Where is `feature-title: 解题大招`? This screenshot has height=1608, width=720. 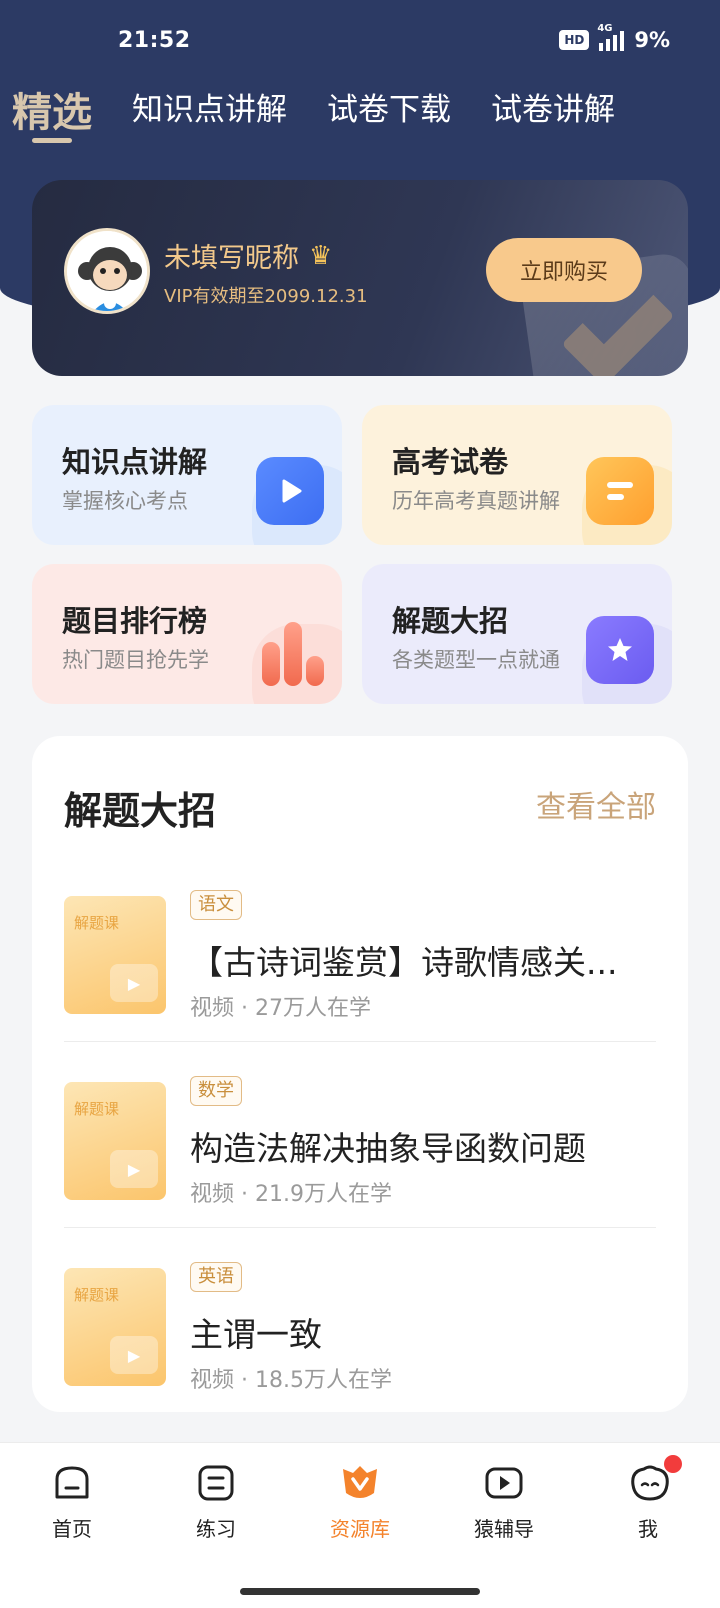
feature-title: 解题大招 is located at coordinates (450, 621).